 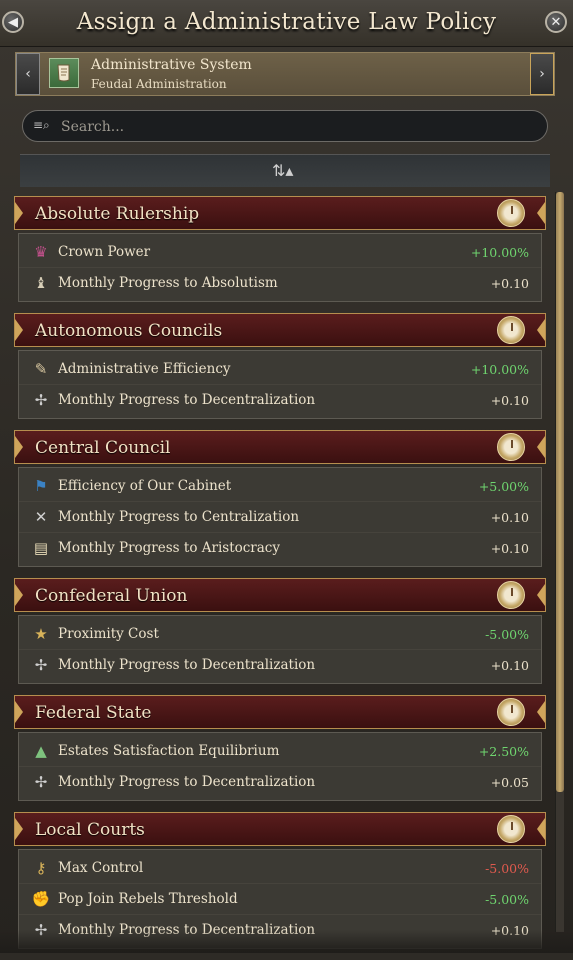 I want to click on effect-row: ✎ Administrative Efficiency +10.00%, so click(x=280, y=369).